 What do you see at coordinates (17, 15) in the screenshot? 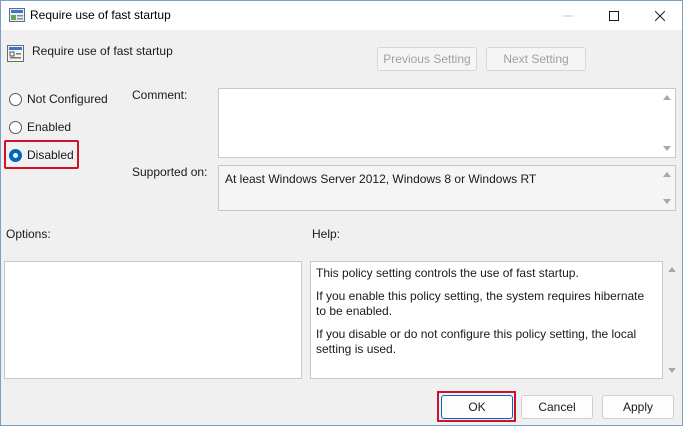
I see `policy-editor-icon` at bounding box center [17, 15].